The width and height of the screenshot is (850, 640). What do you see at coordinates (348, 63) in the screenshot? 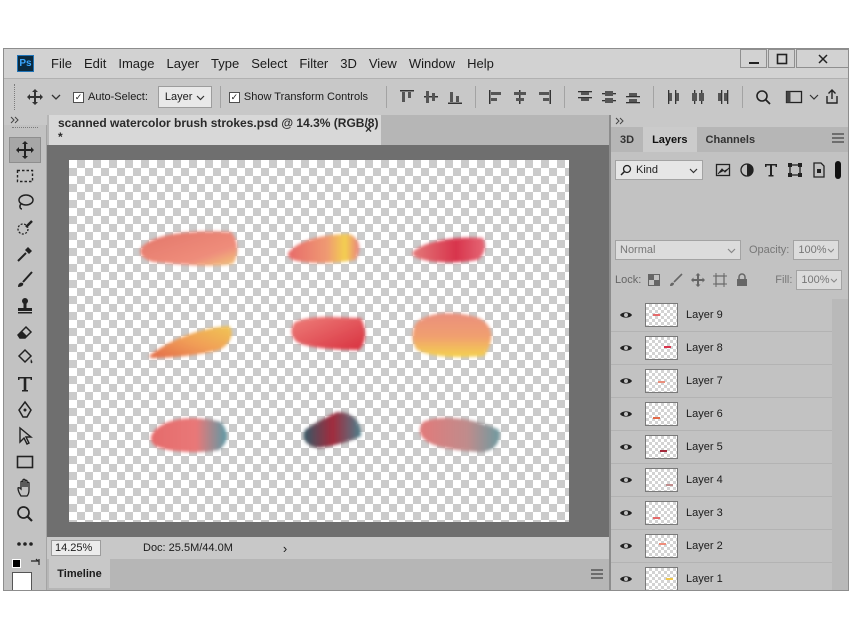
I see `menu-3d: 3D` at bounding box center [348, 63].